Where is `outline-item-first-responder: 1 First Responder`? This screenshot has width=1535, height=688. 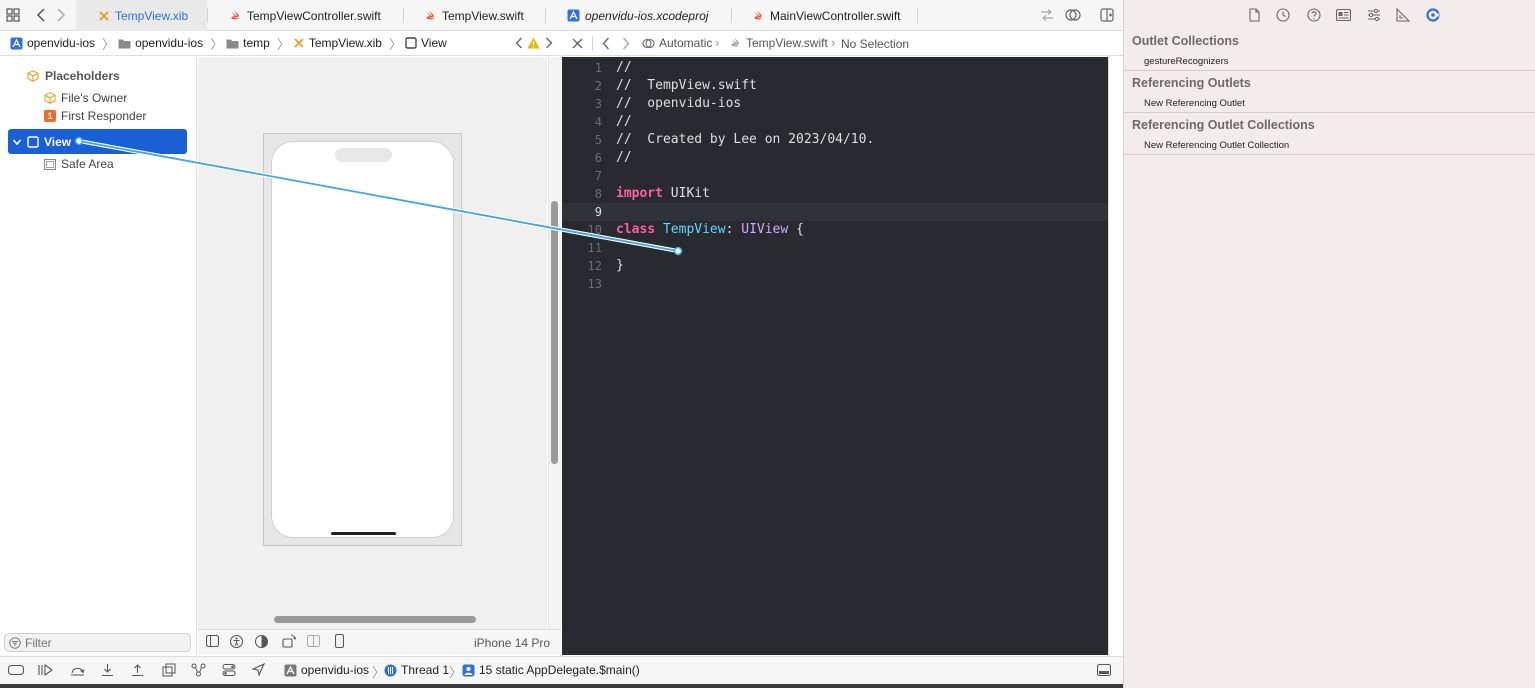
outline-item-first-responder: 1 First Responder is located at coordinates (98, 116).